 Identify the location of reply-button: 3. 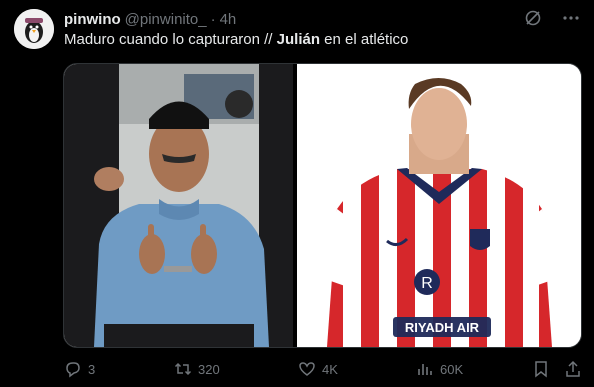
(79, 369).